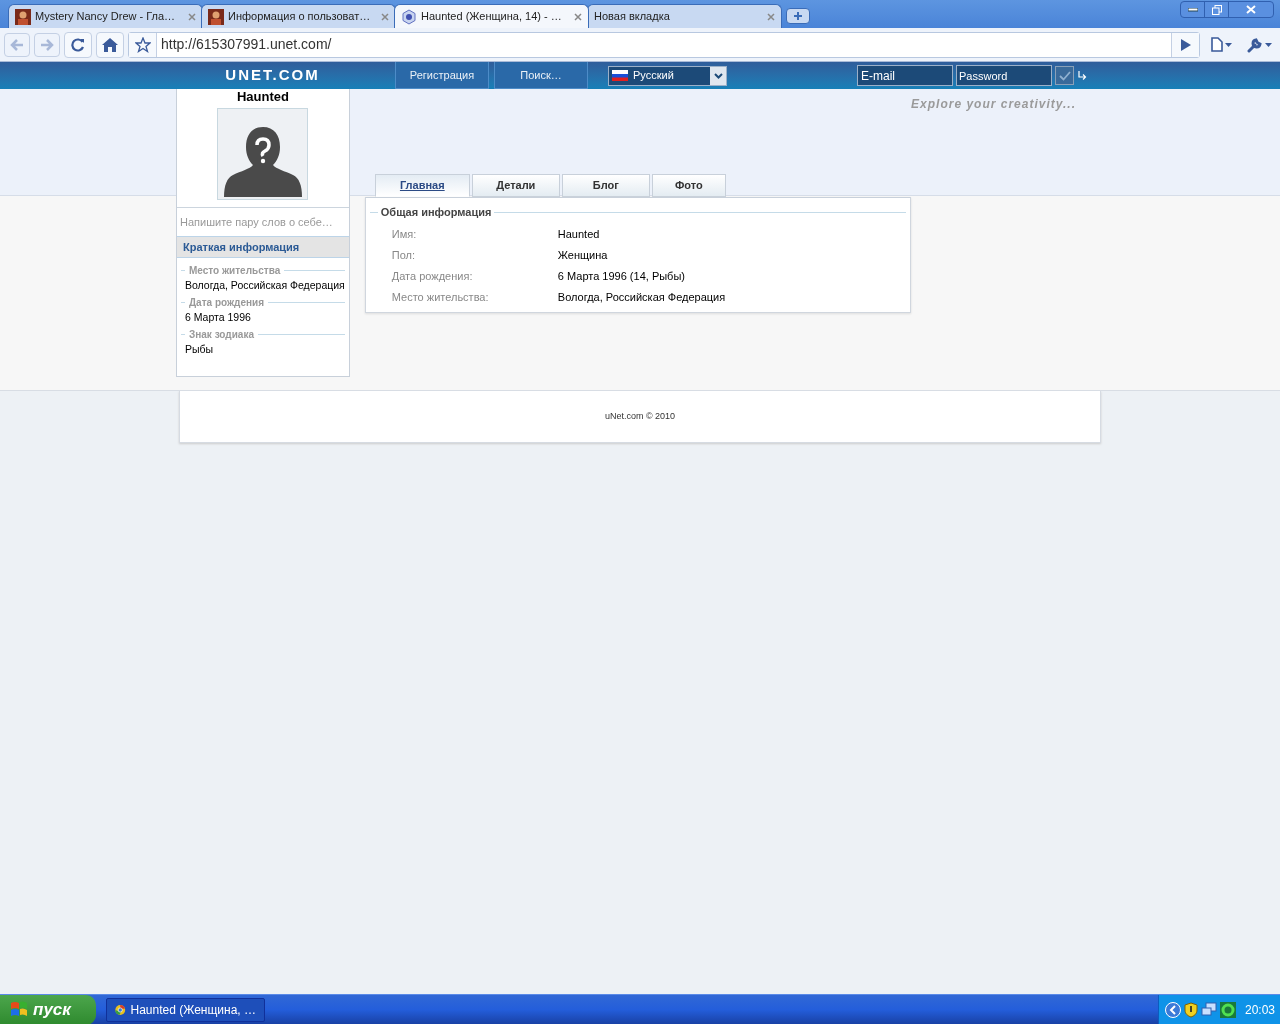 The image size is (1280, 1024). I want to click on profile-tab: Главная, so click(422, 185).